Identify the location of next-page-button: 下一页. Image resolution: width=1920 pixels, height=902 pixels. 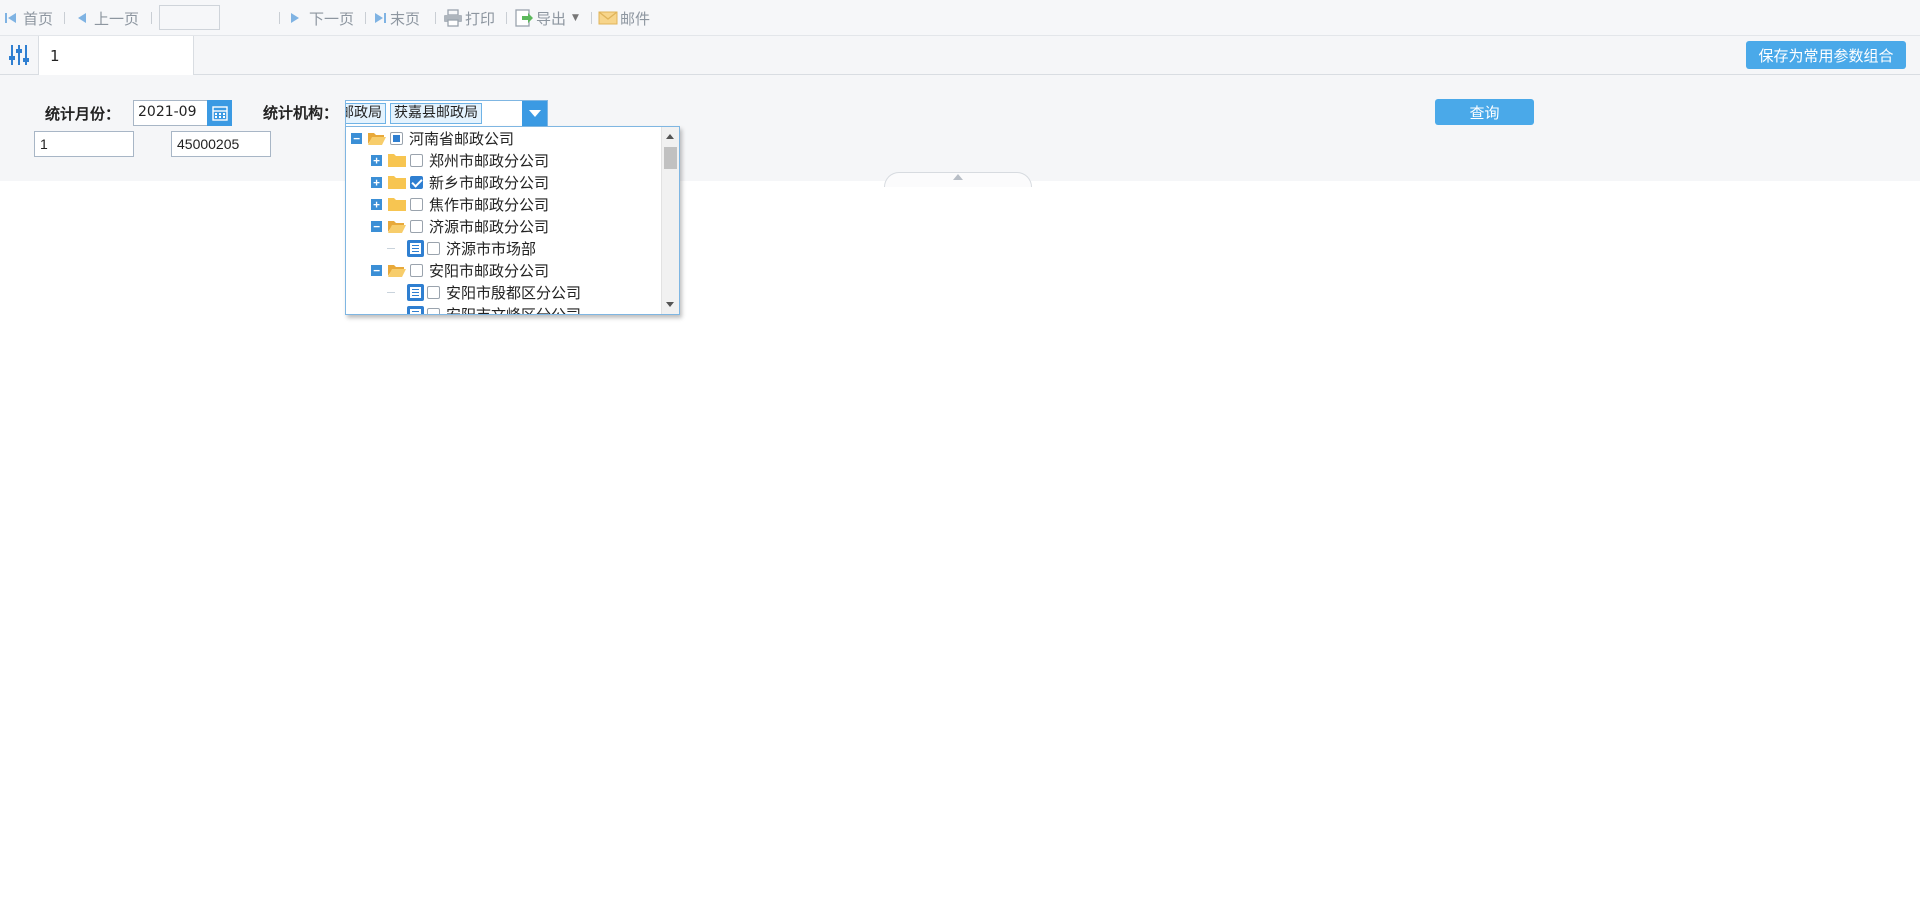
(321, 18).